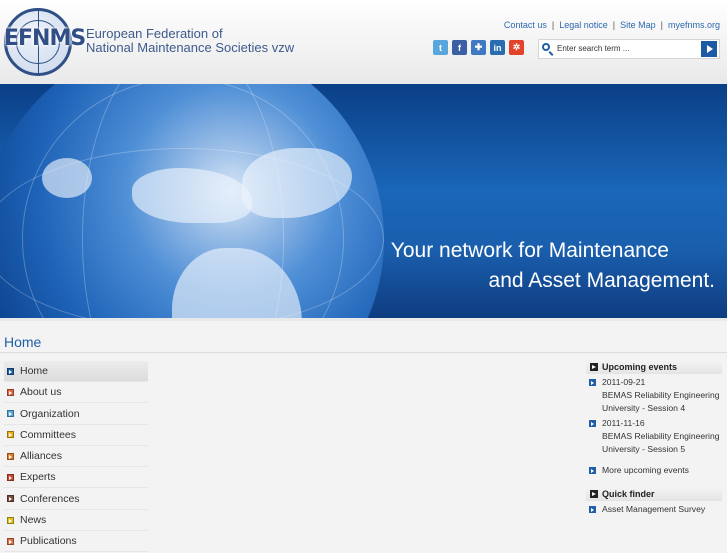  What do you see at coordinates (516, 47) in the screenshot?
I see `stumbleupon-icon: ✲` at bounding box center [516, 47].